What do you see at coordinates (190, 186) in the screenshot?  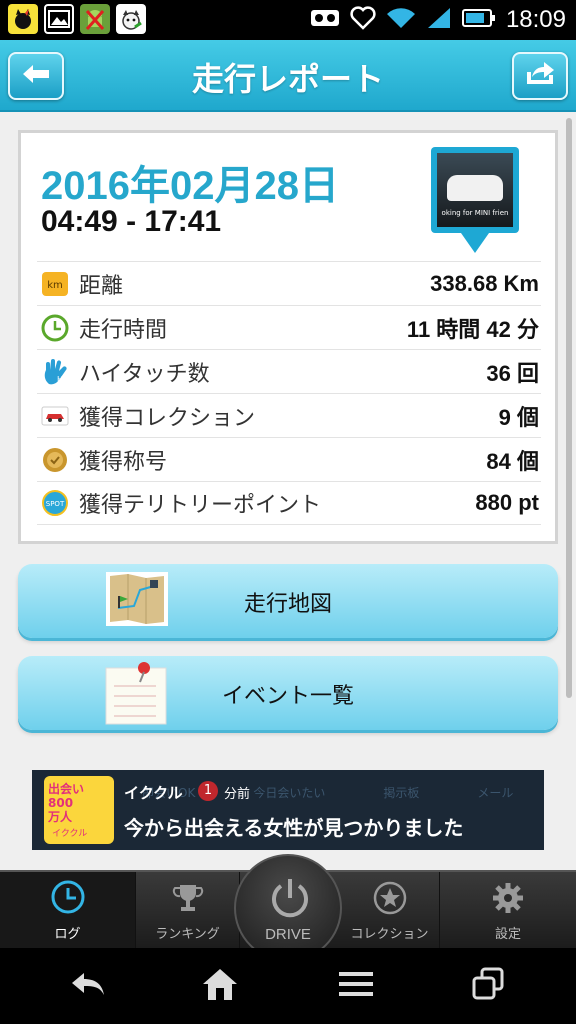 I see `report-date: 2016年02月28日` at bounding box center [190, 186].